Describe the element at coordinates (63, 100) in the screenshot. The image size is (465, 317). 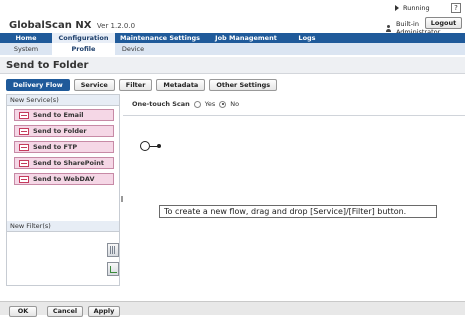
I see `new-services-header: New Service(s)` at that location.